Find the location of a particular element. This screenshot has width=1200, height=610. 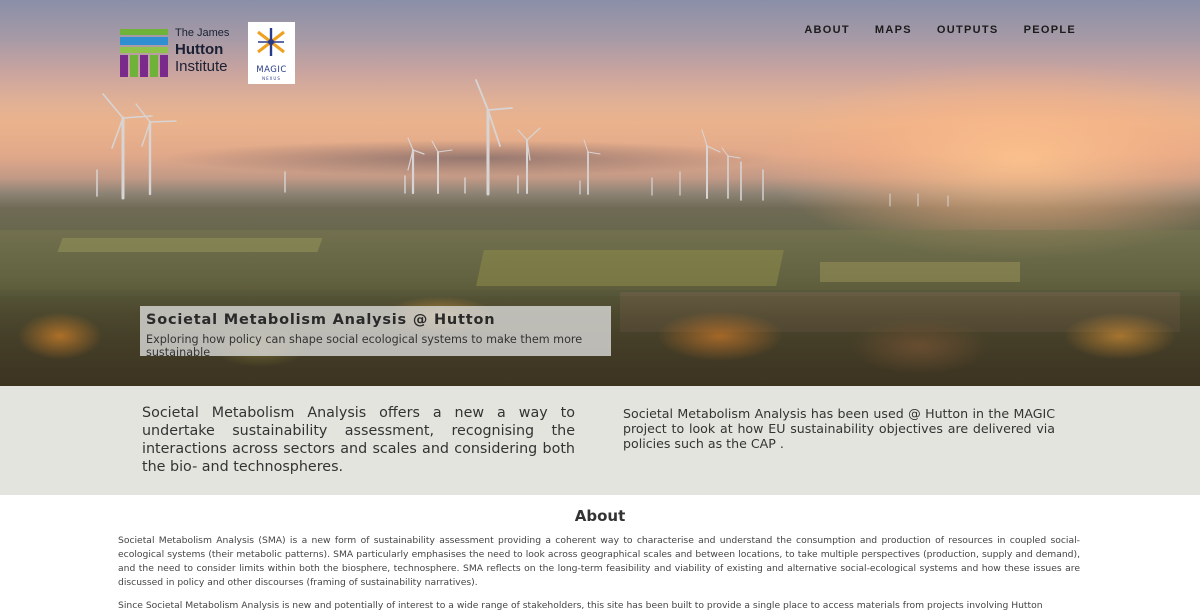

about-heading: About is located at coordinates (600, 516).